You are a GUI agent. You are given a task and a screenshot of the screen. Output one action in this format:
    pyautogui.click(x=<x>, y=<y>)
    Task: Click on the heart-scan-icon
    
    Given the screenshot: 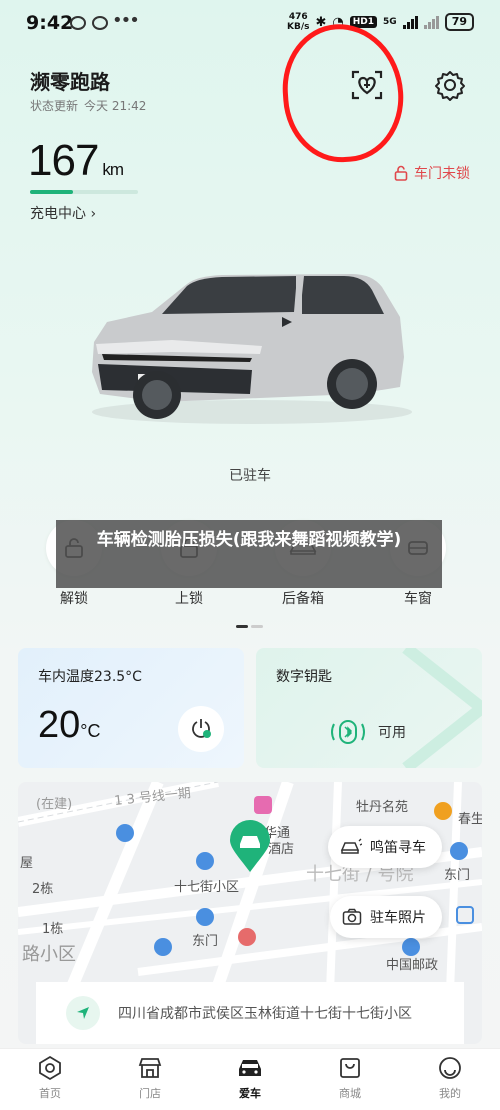 What is the action you would take?
    pyautogui.click(x=367, y=85)
    